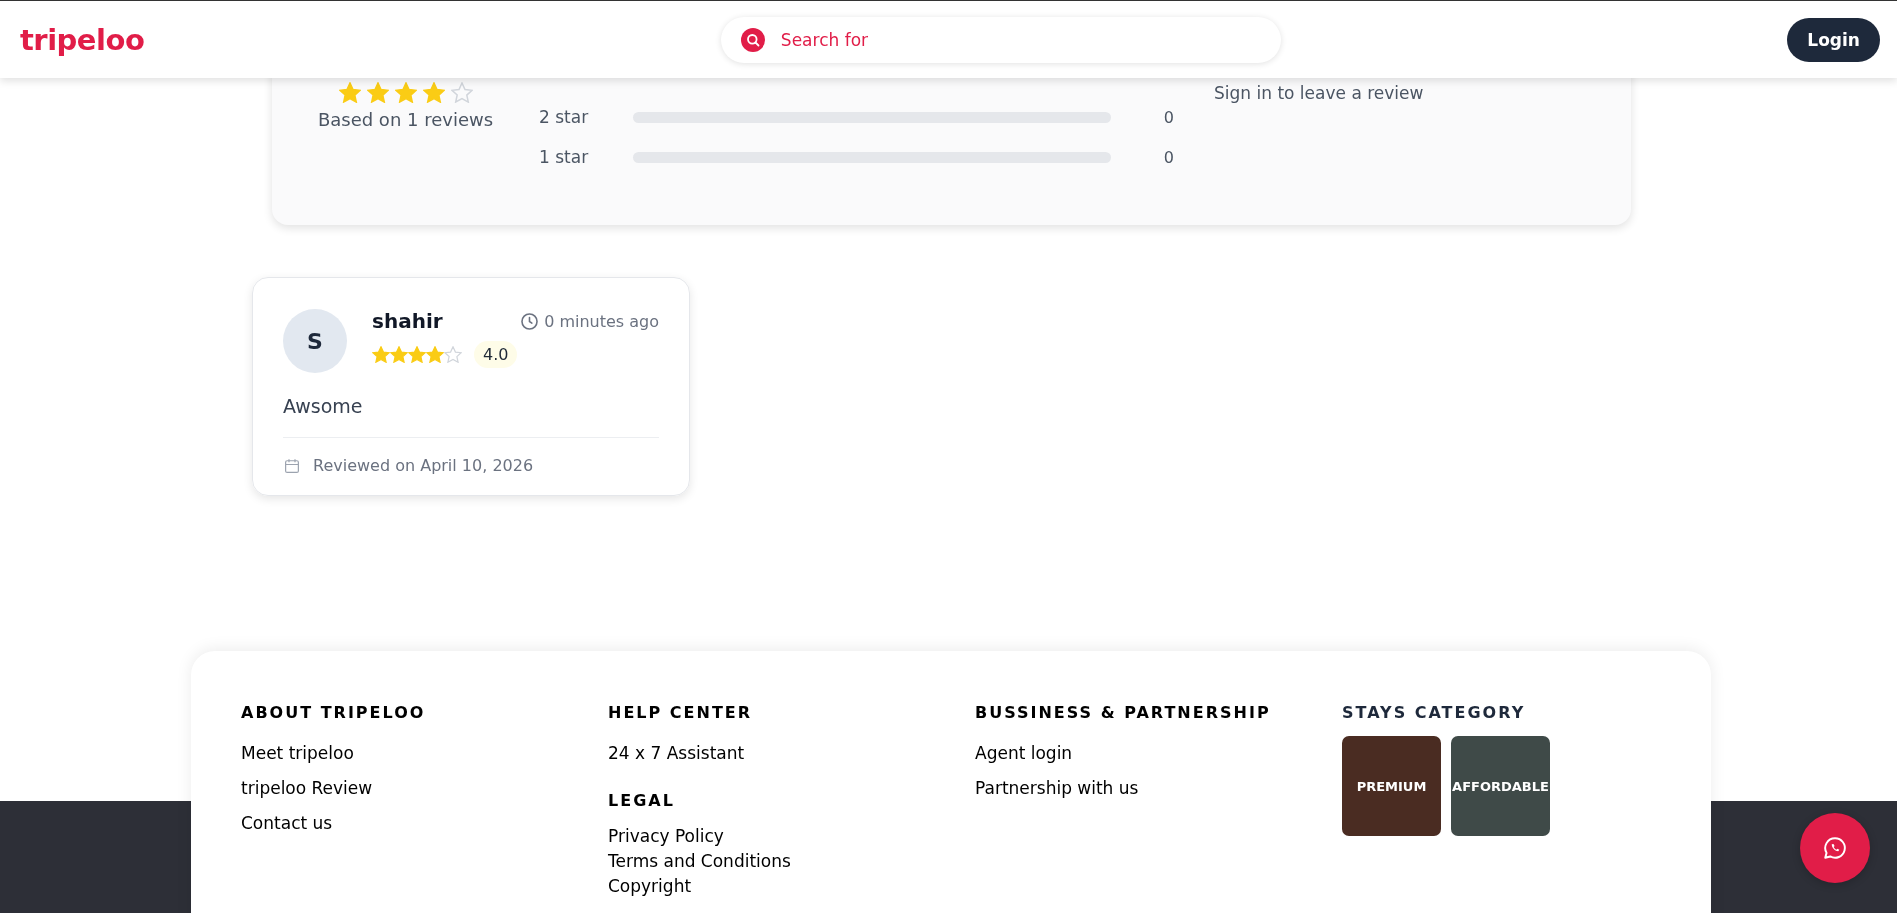  What do you see at coordinates (1000, 39) in the screenshot?
I see `search-field: Search for` at bounding box center [1000, 39].